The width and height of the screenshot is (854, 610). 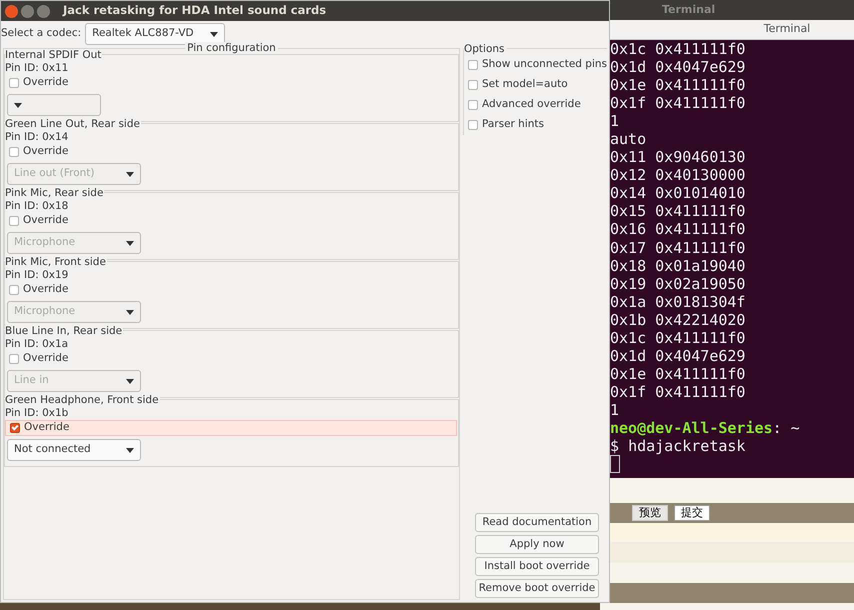 What do you see at coordinates (678, 301) in the screenshot?
I see `terminal-line: 0x1a 0x0181304f` at bounding box center [678, 301].